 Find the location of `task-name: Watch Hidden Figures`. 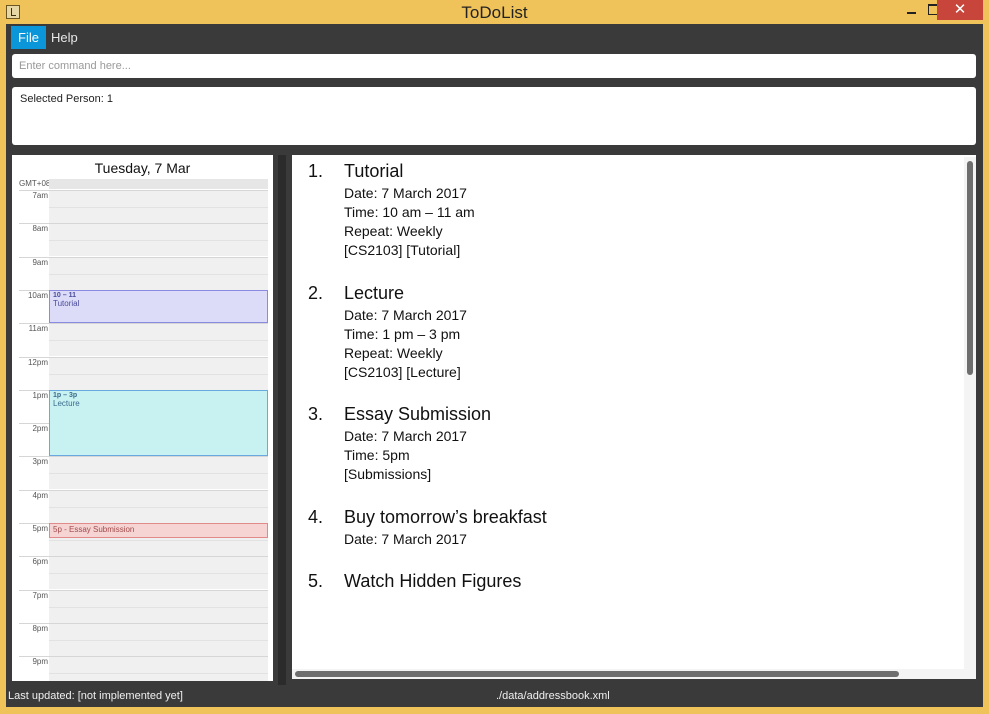

task-name: Watch Hidden Figures is located at coordinates (433, 581).